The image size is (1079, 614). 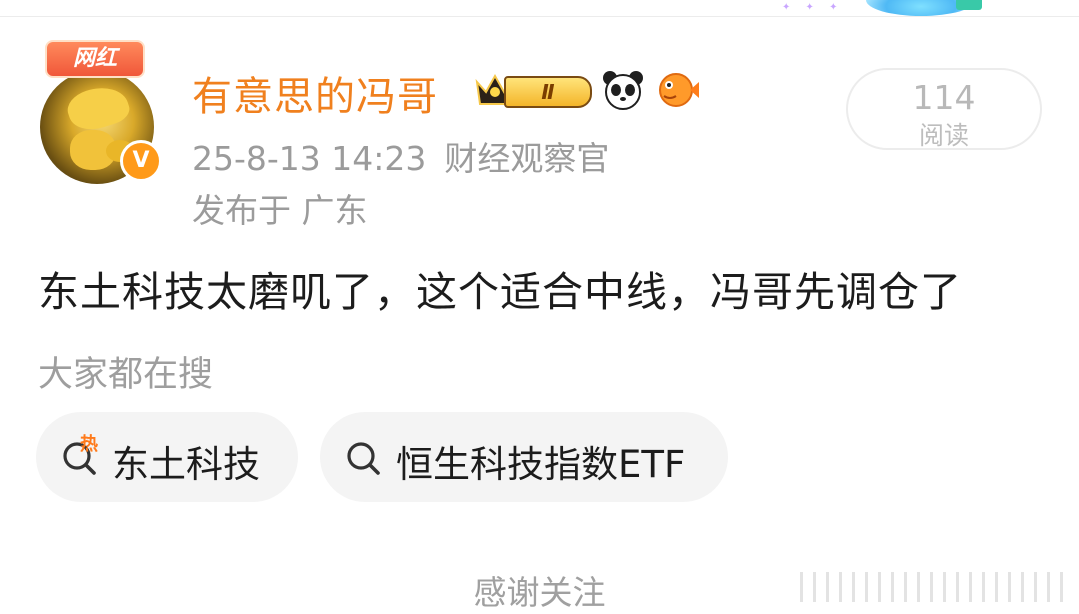 I want to click on search-icon, so click(x=363, y=458).